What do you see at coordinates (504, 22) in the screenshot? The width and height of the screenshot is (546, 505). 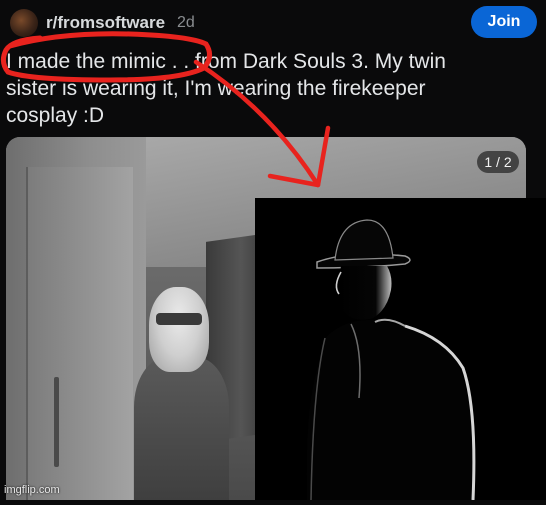 I see `join-button: Join` at bounding box center [504, 22].